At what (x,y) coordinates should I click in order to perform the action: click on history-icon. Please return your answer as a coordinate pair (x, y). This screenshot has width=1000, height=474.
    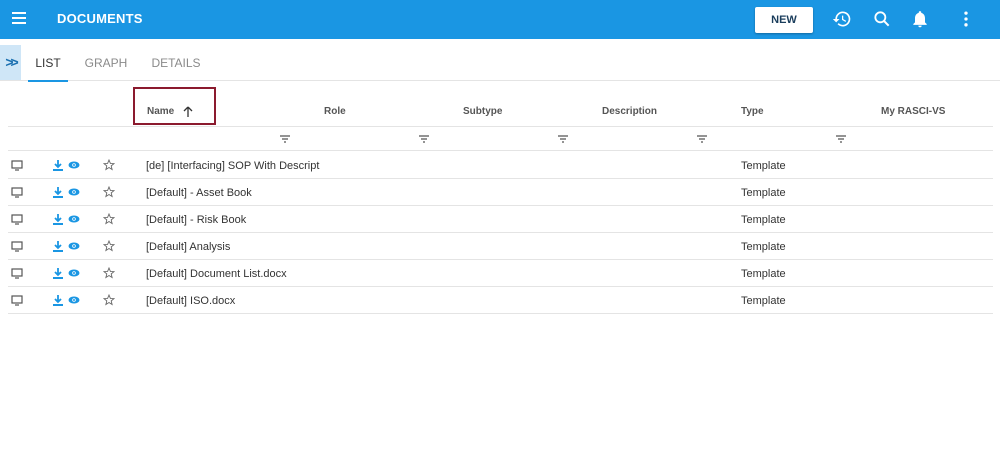
    Looking at the image, I should click on (842, 19).